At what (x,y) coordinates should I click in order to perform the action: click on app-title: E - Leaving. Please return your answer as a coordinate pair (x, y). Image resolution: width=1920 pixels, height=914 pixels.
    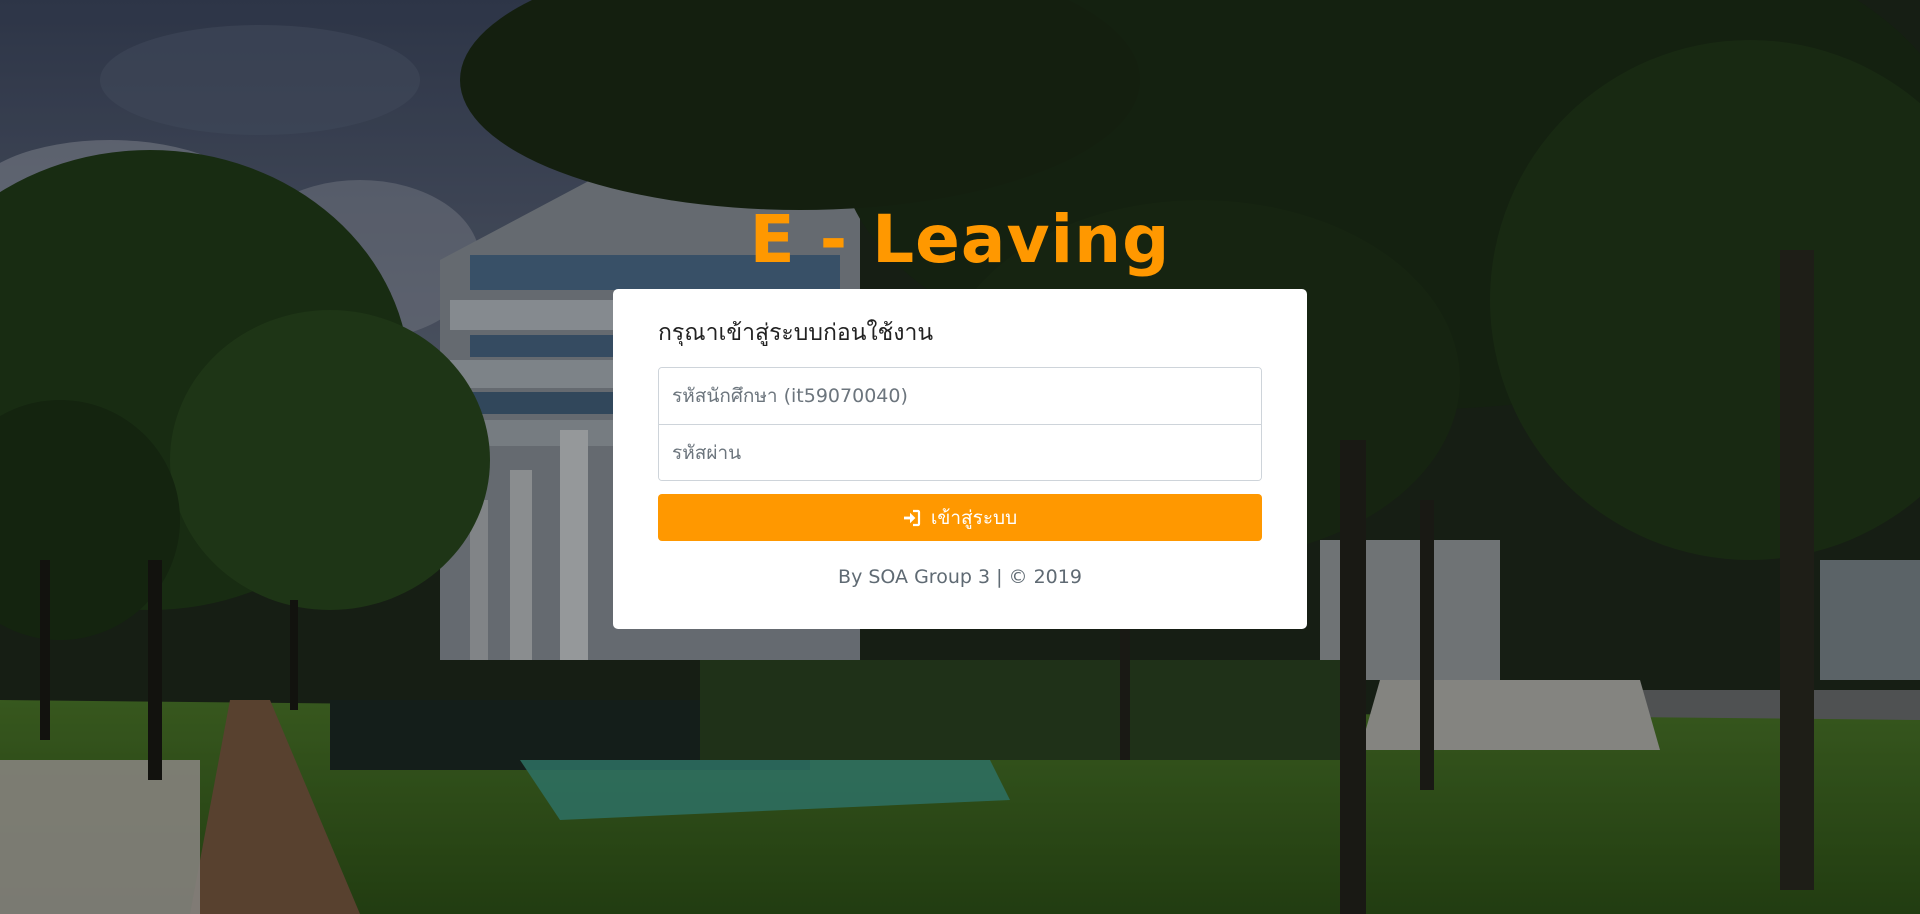
    Looking at the image, I should click on (960, 239).